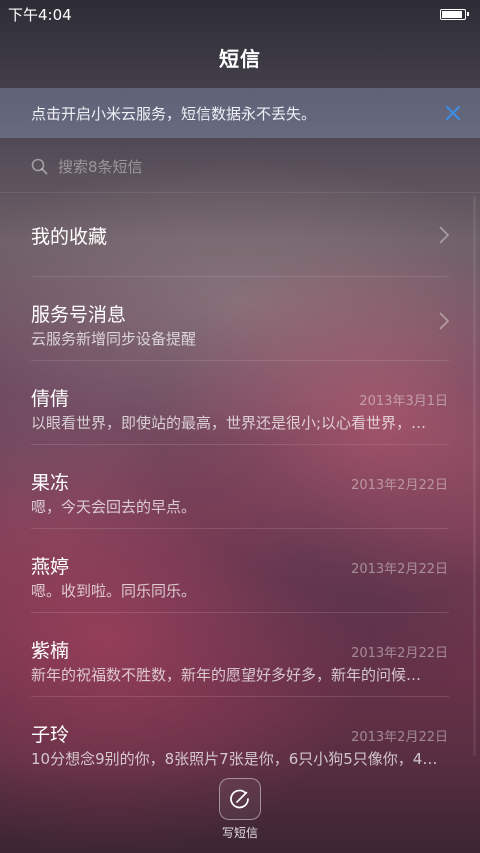 The height and width of the screenshot is (853, 480). I want to click on contact-name: 子玲, so click(50, 735).